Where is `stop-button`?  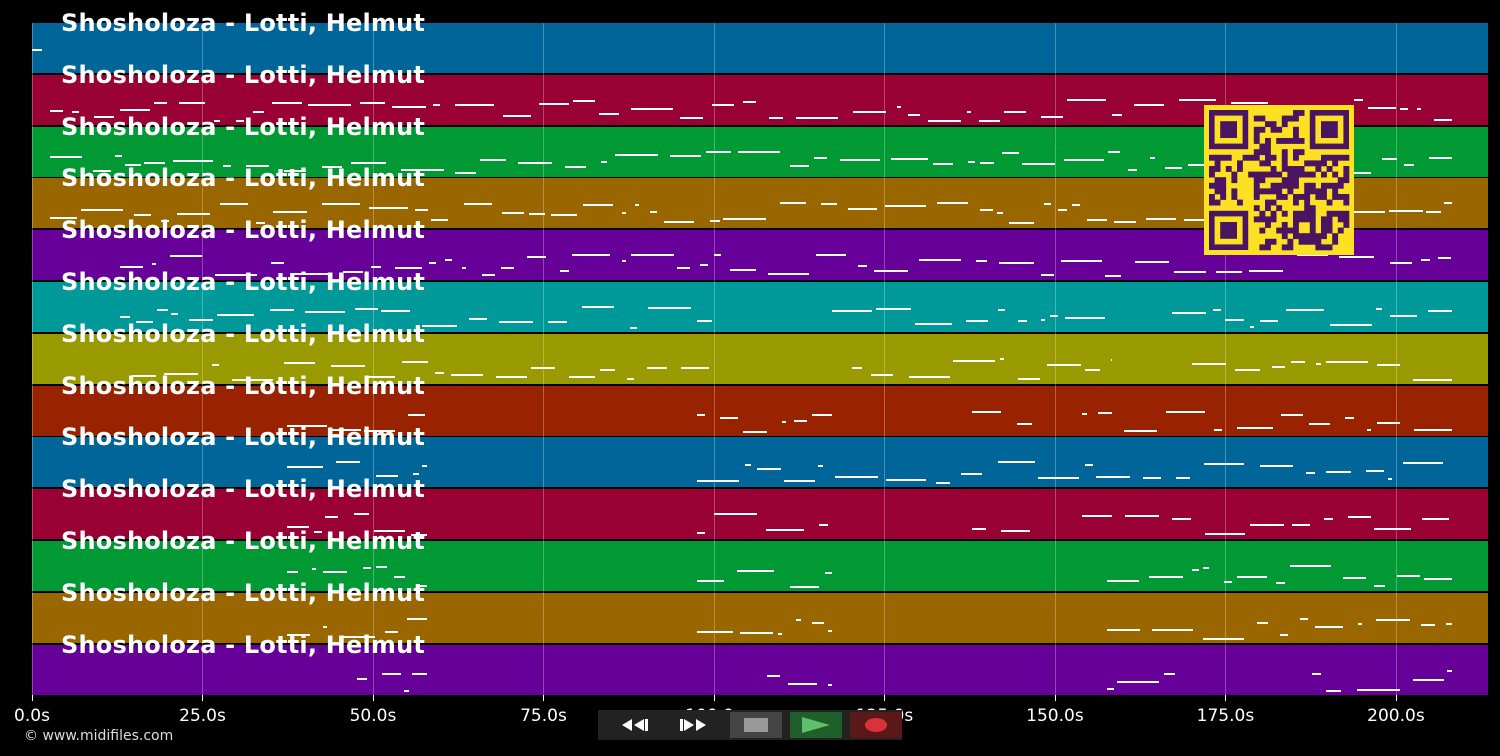
stop-button is located at coordinates (756, 725).